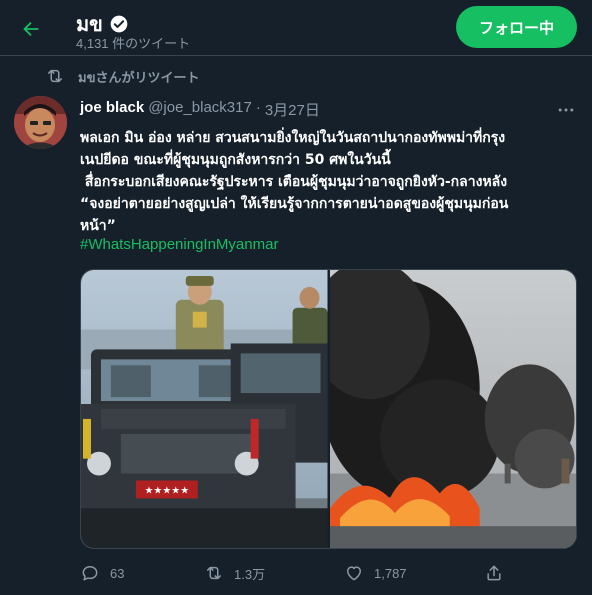 The width and height of the screenshot is (592, 595). I want to click on author-name: joe black, so click(112, 109).